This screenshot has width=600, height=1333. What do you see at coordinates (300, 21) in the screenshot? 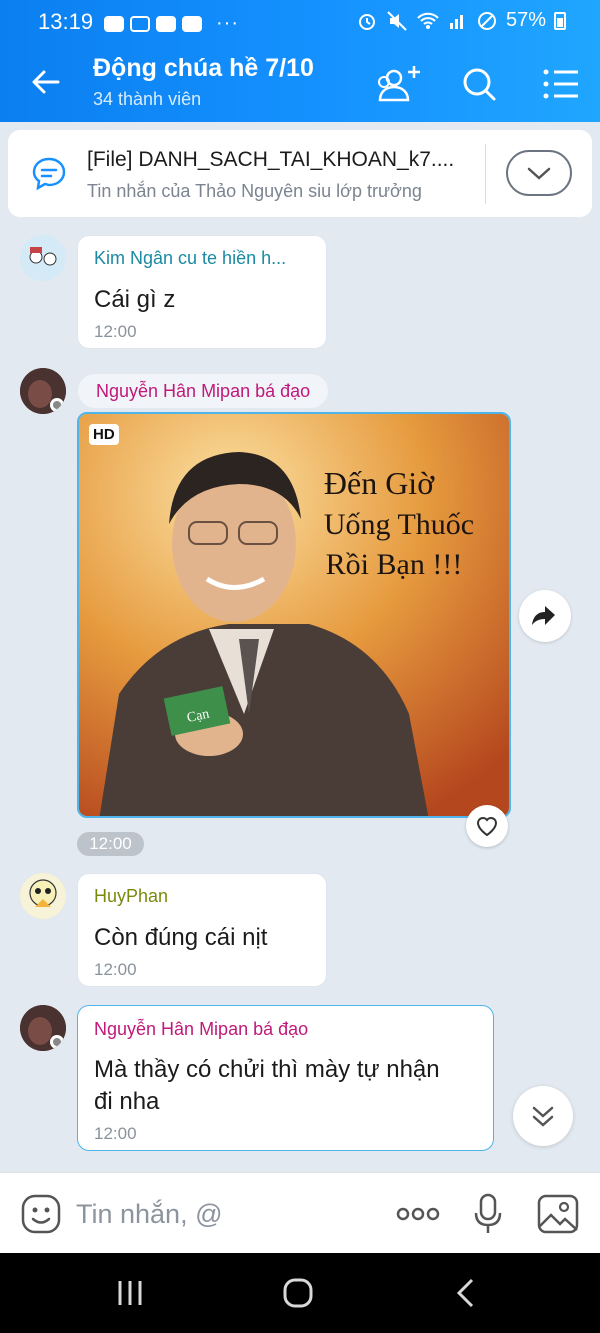
I see `status-bar: 13:19 ··· 57%` at bounding box center [300, 21].